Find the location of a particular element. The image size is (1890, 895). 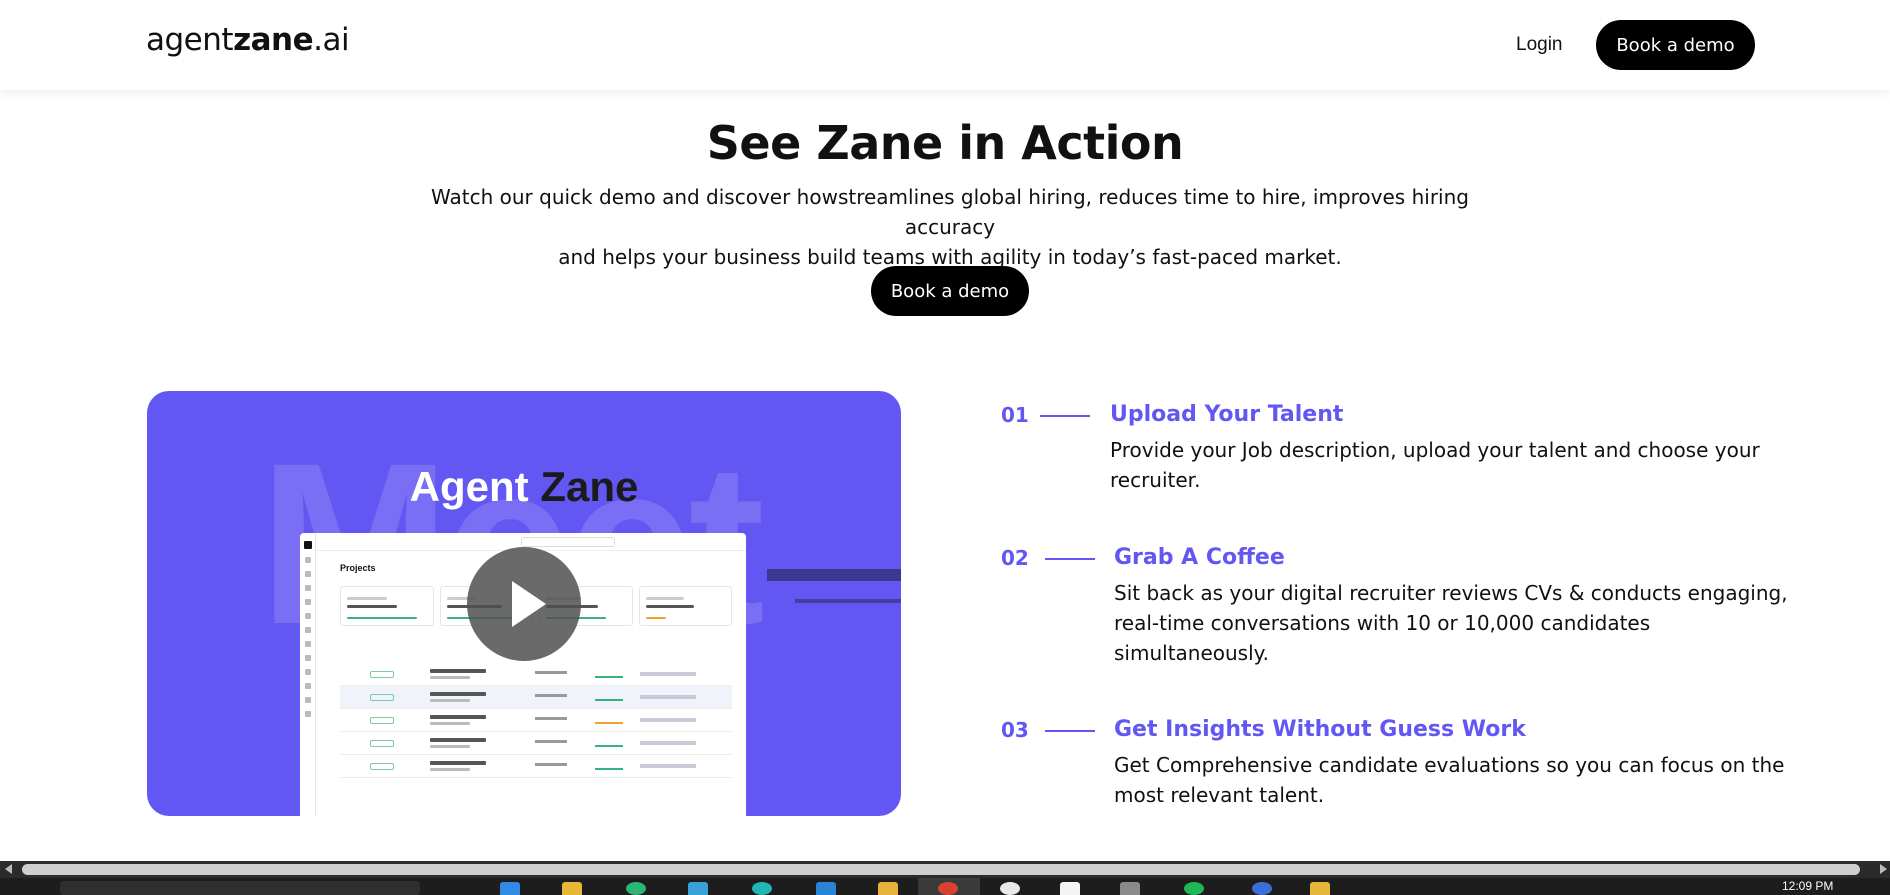

app-preview-sidebar is located at coordinates (308, 674).